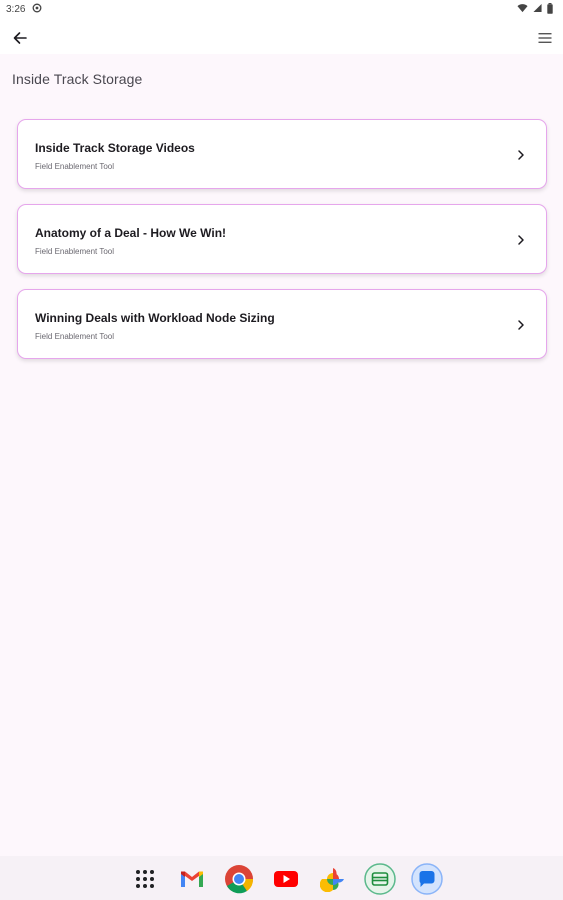  Describe the element at coordinates (145, 879) in the screenshot. I see `app-drawer-icon` at that location.